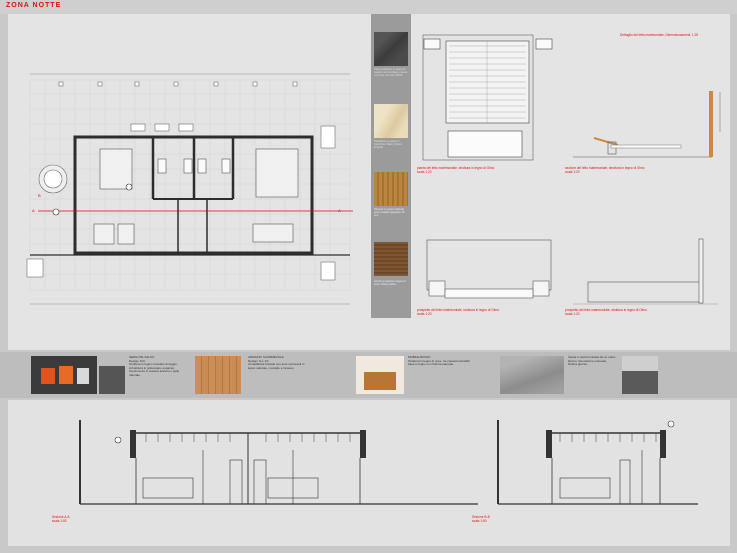 This screenshot has height=553, width=737. I want to click on bed-front-elevation, so click(489, 269).